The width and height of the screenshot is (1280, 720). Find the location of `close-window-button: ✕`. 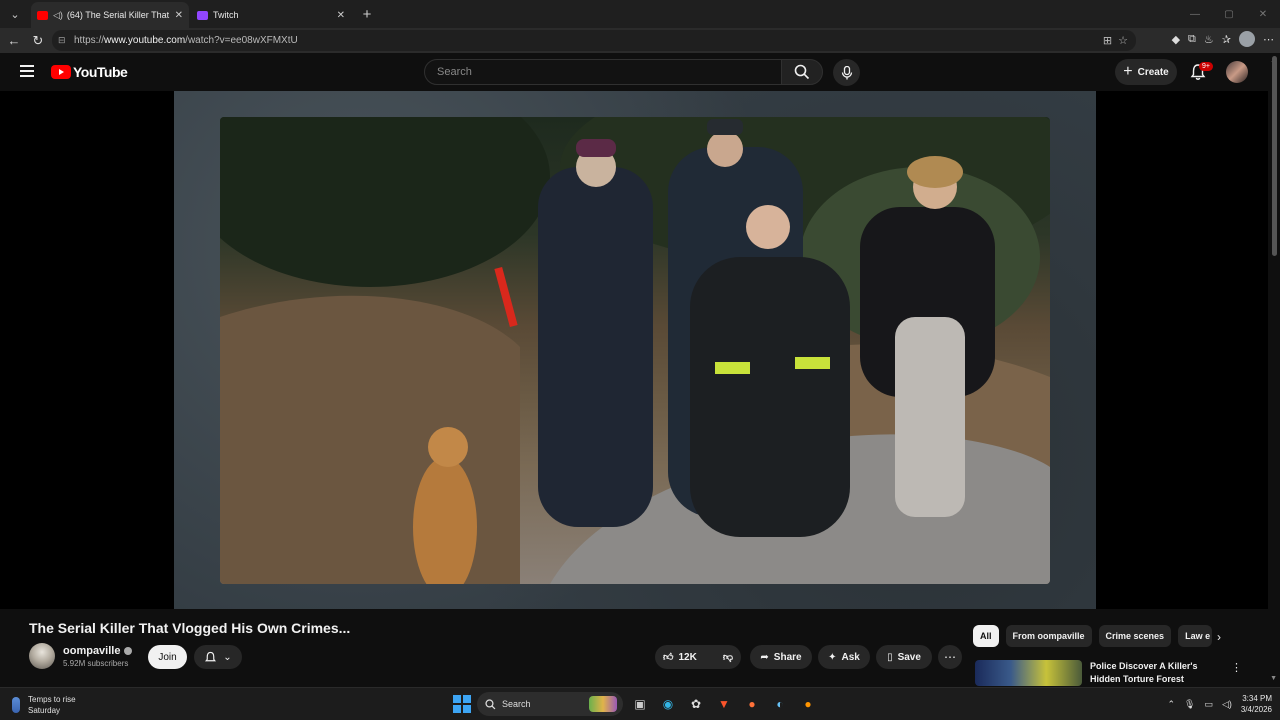

close-window-button: ✕ is located at coordinates (1263, 14).